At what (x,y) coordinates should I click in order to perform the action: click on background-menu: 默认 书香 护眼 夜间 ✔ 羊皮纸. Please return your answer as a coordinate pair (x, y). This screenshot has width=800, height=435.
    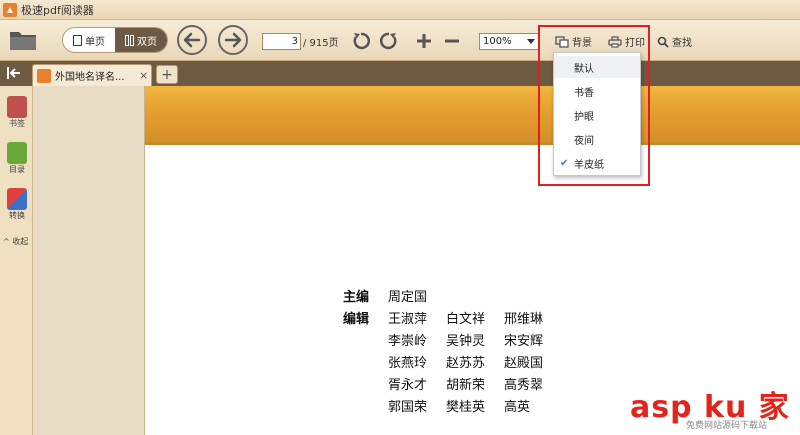
    Looking at the image, I should click on (597, 114).